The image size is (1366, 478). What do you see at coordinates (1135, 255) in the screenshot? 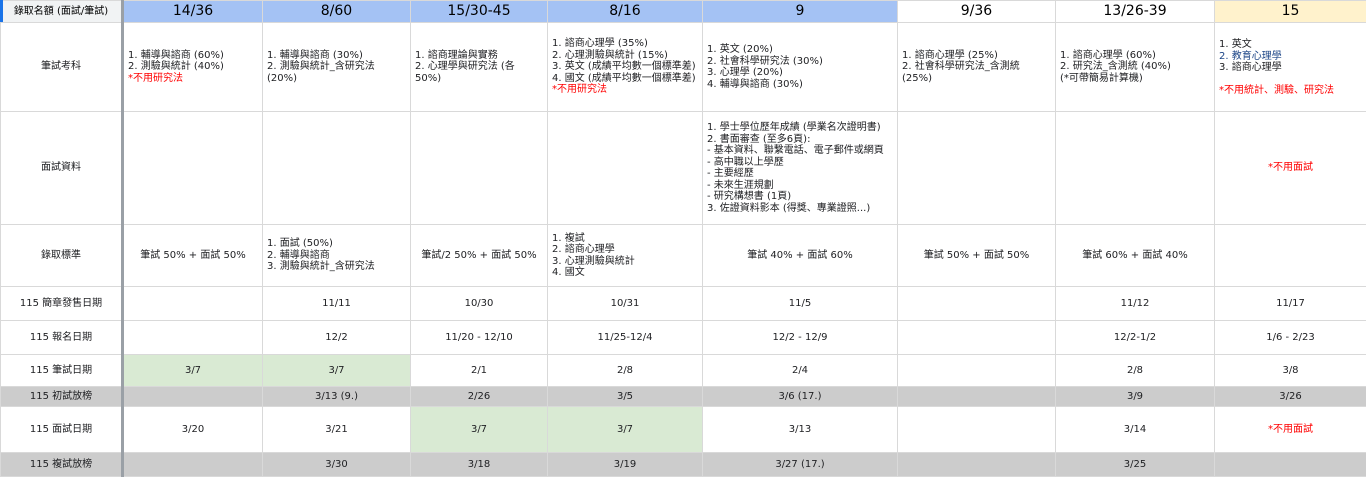
I see `criteria-cell: 筆試 60% + 面試 40%` at bounding box center [1135, 255].